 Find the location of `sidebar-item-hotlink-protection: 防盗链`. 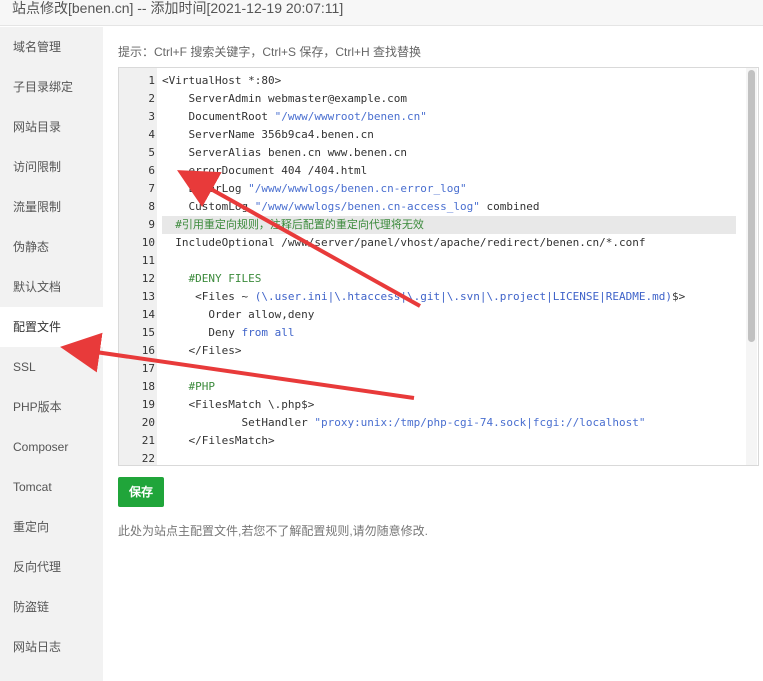

sidebar-item-hotlink-protection: 防盗链 is located at coordinates (51, 607).